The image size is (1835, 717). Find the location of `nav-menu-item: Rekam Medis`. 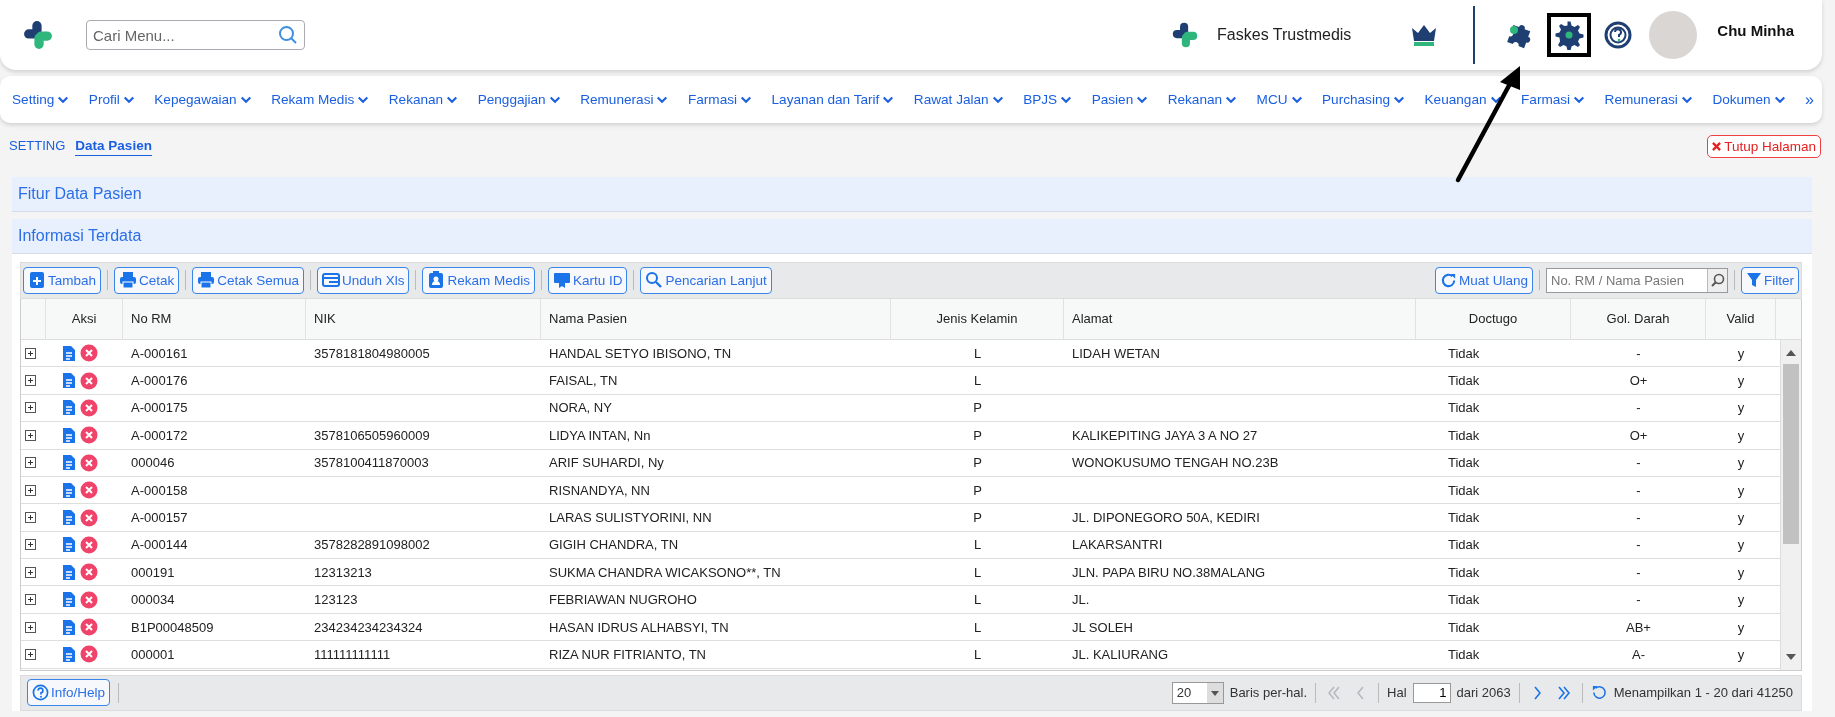

nav-menu-item: Rekam Medis is located at coordinates (320, 99).